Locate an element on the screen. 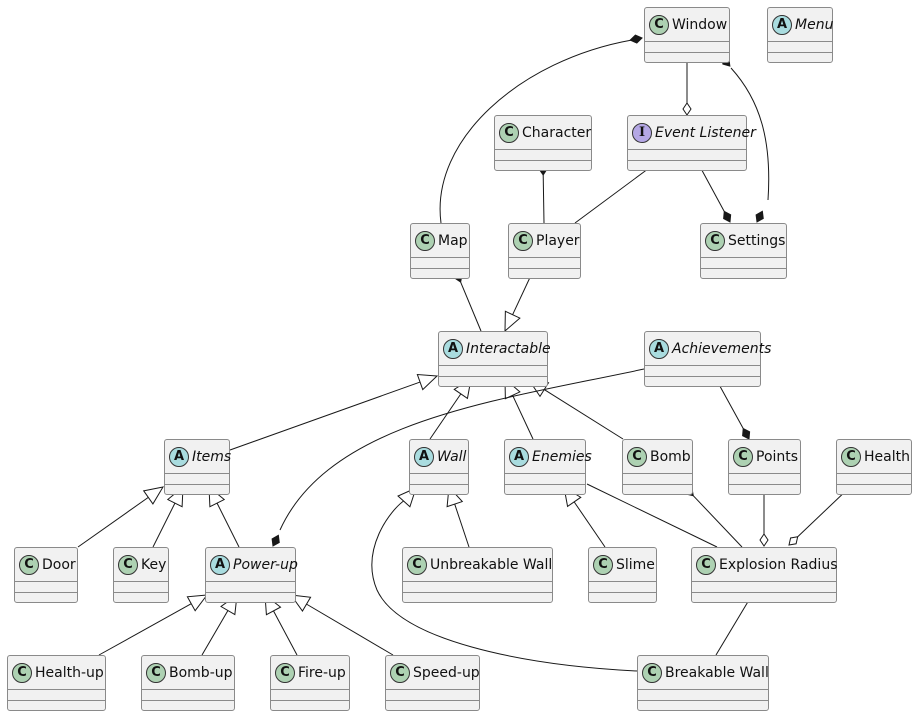 Image resolution: width=918 pixels, height=711 pixels. class-header: C Explosion Radius is located at coordinates (765, 565).